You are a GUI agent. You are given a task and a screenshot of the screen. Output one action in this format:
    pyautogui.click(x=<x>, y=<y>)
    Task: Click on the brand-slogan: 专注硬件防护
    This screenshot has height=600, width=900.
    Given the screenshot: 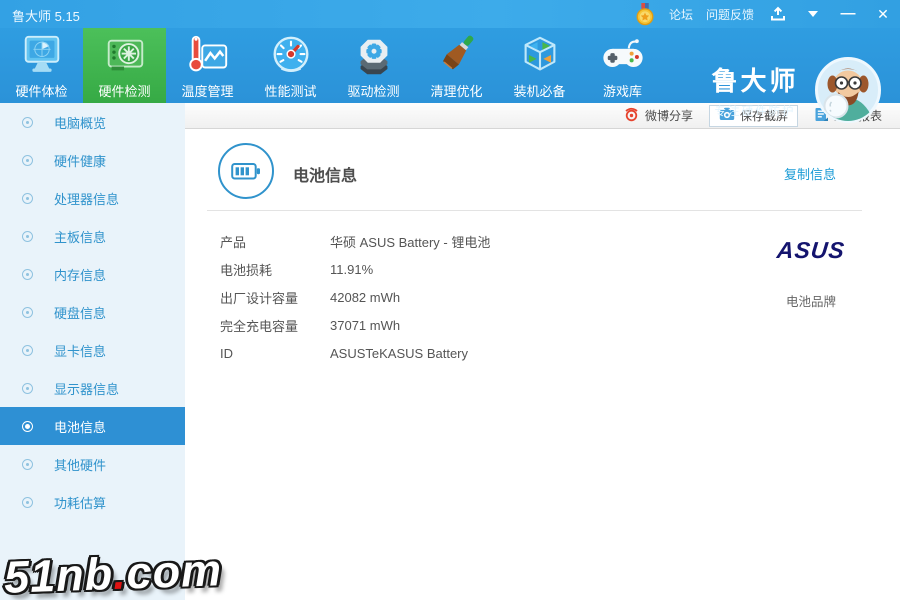 What is the action you would take?
    pyautogui.click(x=755, y=112)
    